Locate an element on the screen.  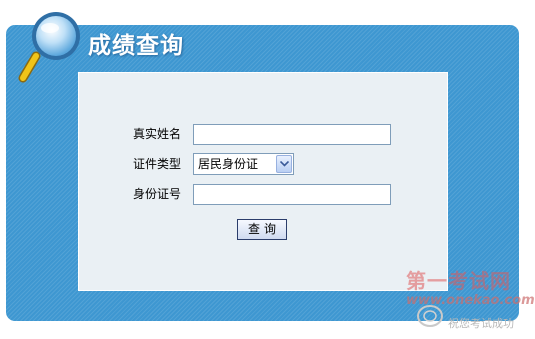
id-type-selected-value: 居民身份证 is located at coordinates (228, 164).